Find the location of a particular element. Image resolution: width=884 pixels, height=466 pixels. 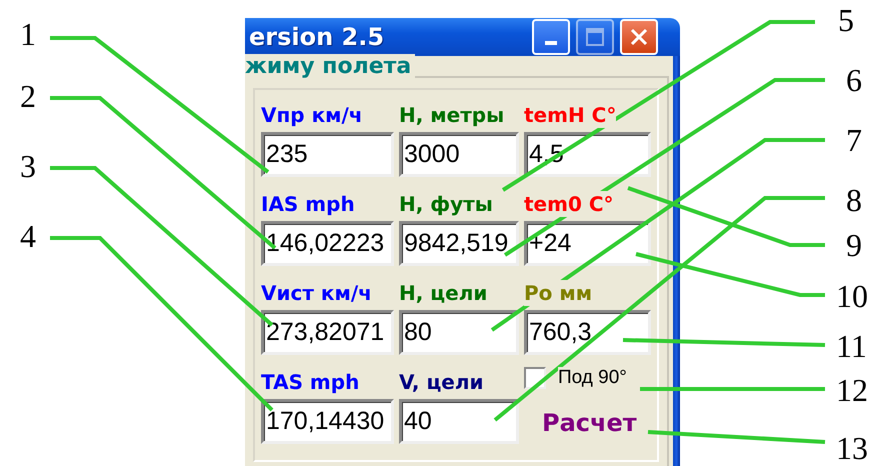

input-field: 235 is located at coordinates (327, 154).